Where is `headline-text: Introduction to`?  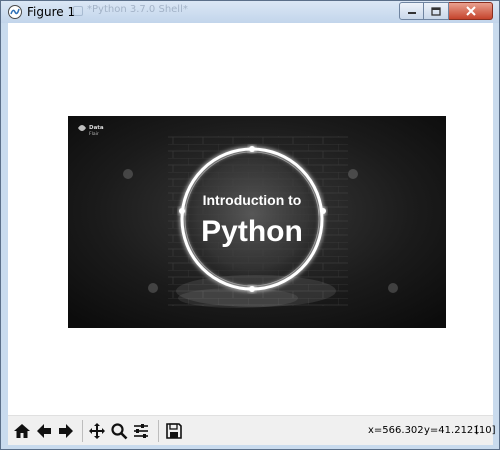 headline-text: Introduction to is located at coordinates (252, 200).